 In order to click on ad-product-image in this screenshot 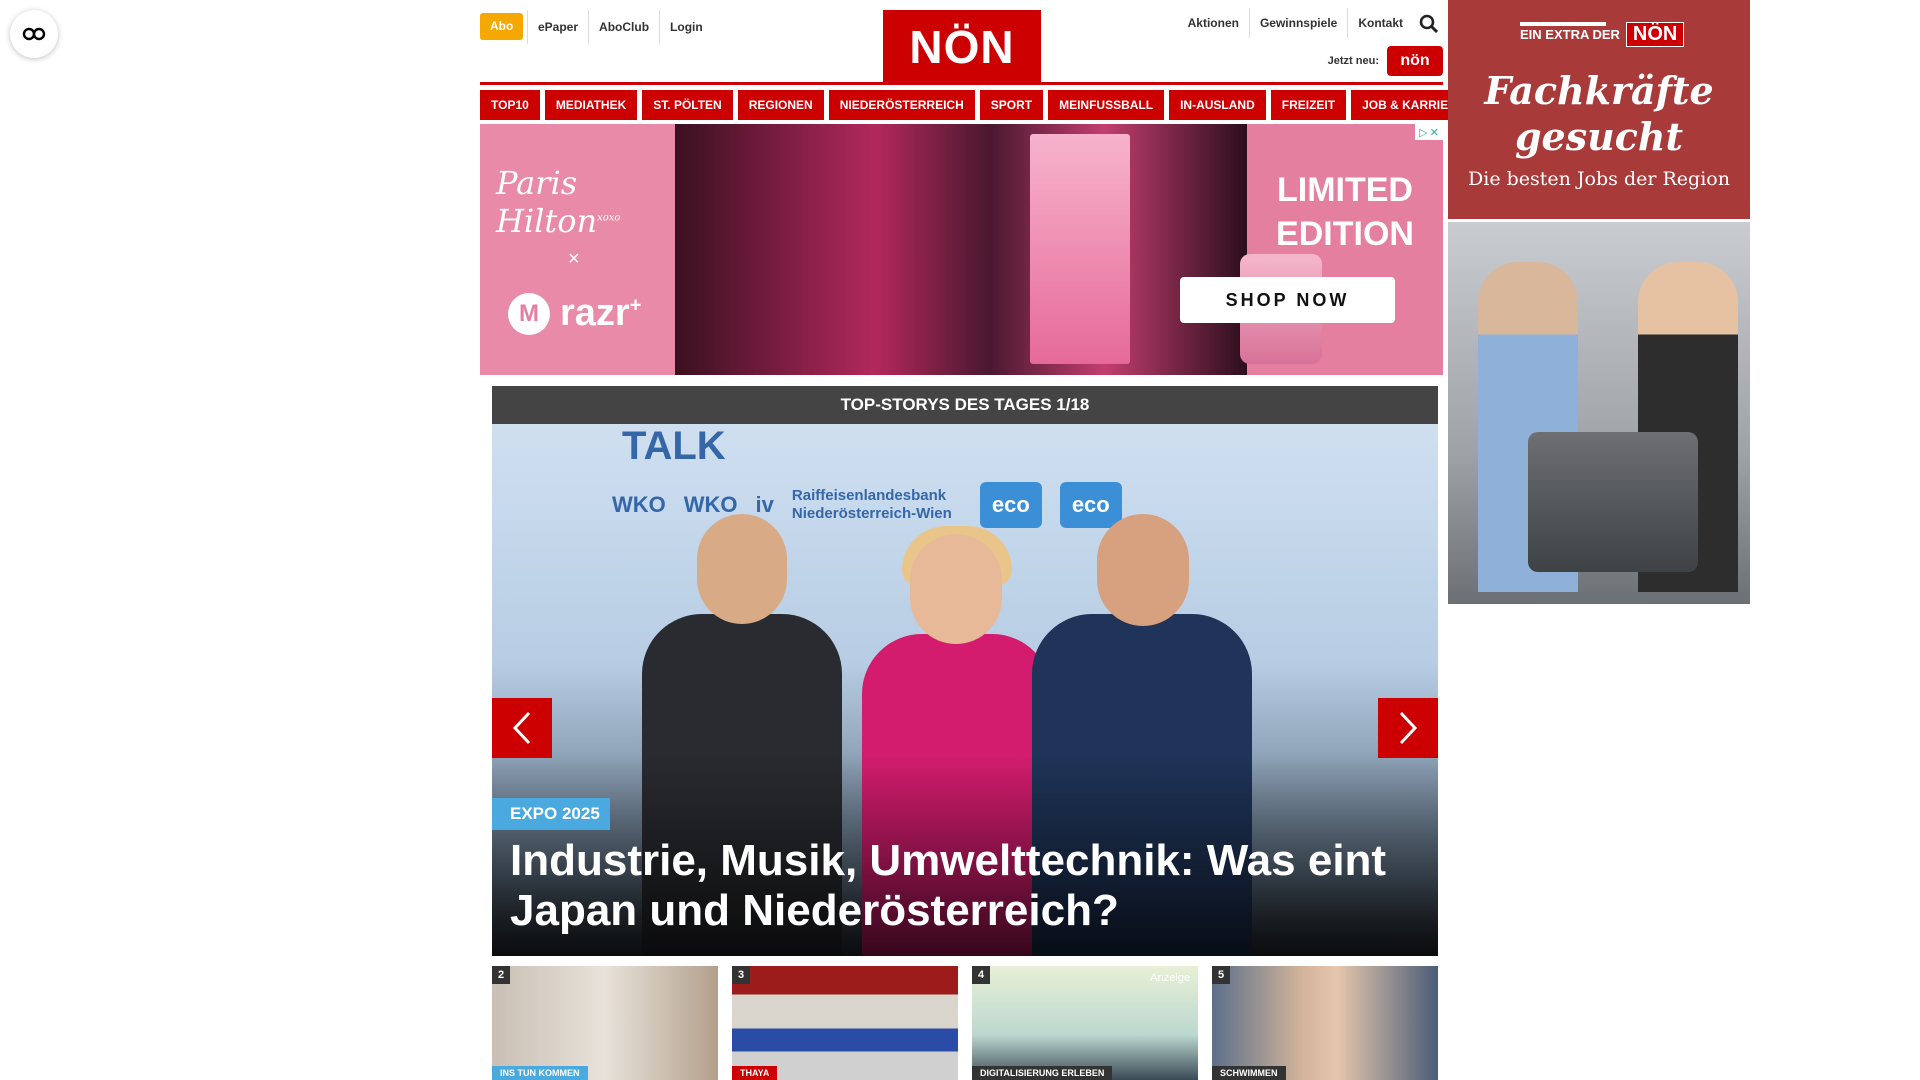, I will do `click(998, 249)`.